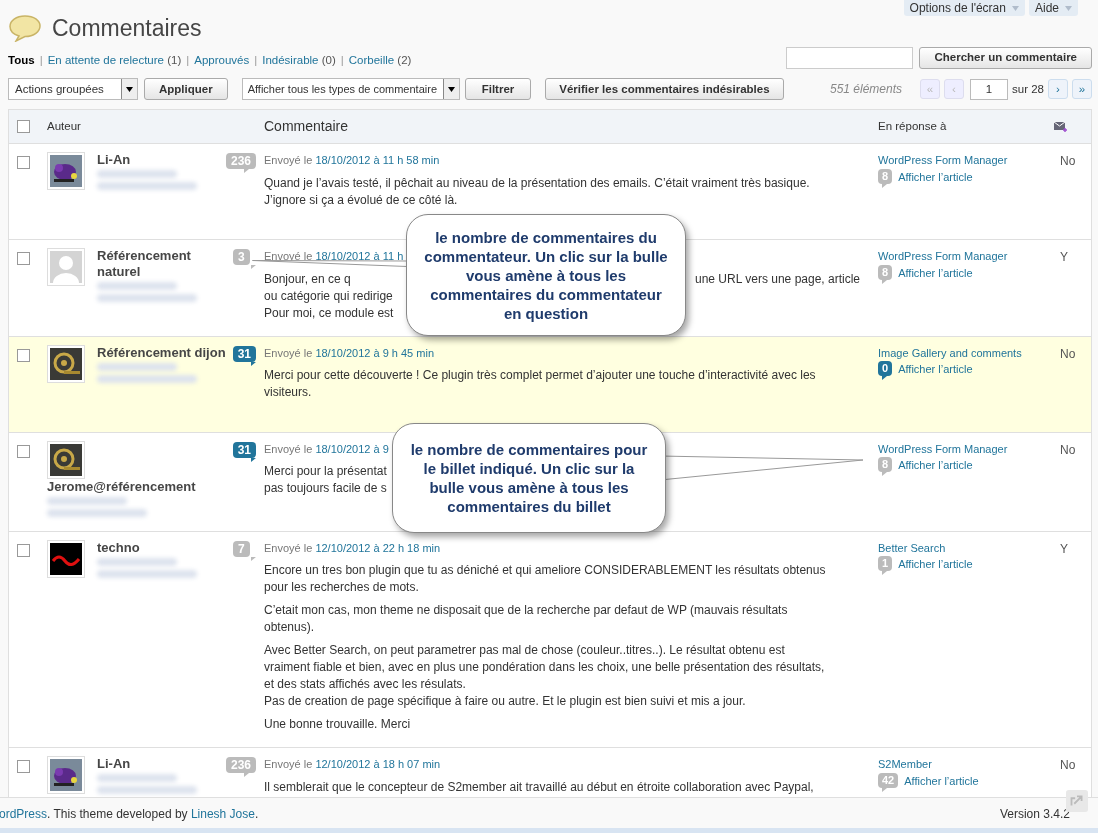  I want to click on item-count: 551 éléments, so click(866, 90).